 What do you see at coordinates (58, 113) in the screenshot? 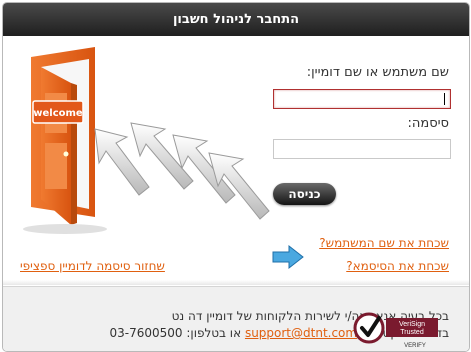
I see `welcome-sign-text: welcome` at bounding box center [58, 113].